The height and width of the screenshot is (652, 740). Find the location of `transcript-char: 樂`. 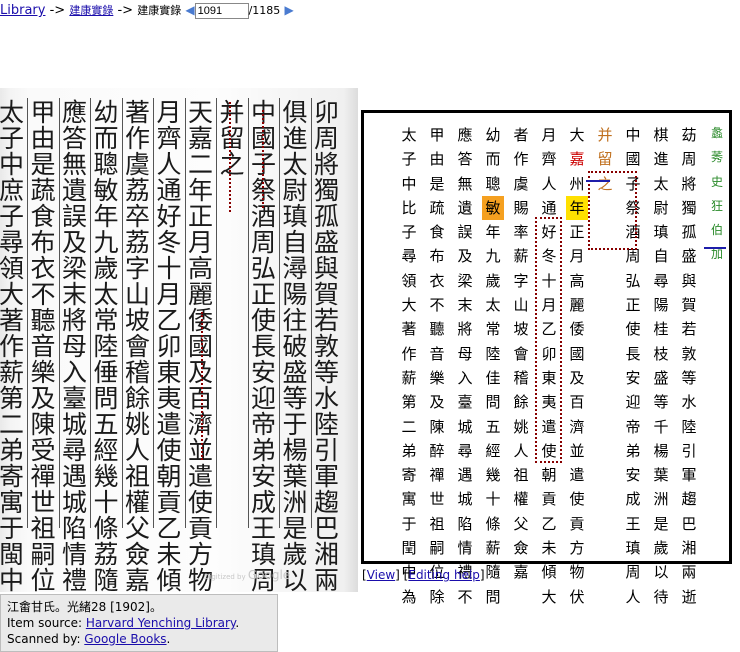

transcript-char: 樂 is located at coordinates (437, 378).